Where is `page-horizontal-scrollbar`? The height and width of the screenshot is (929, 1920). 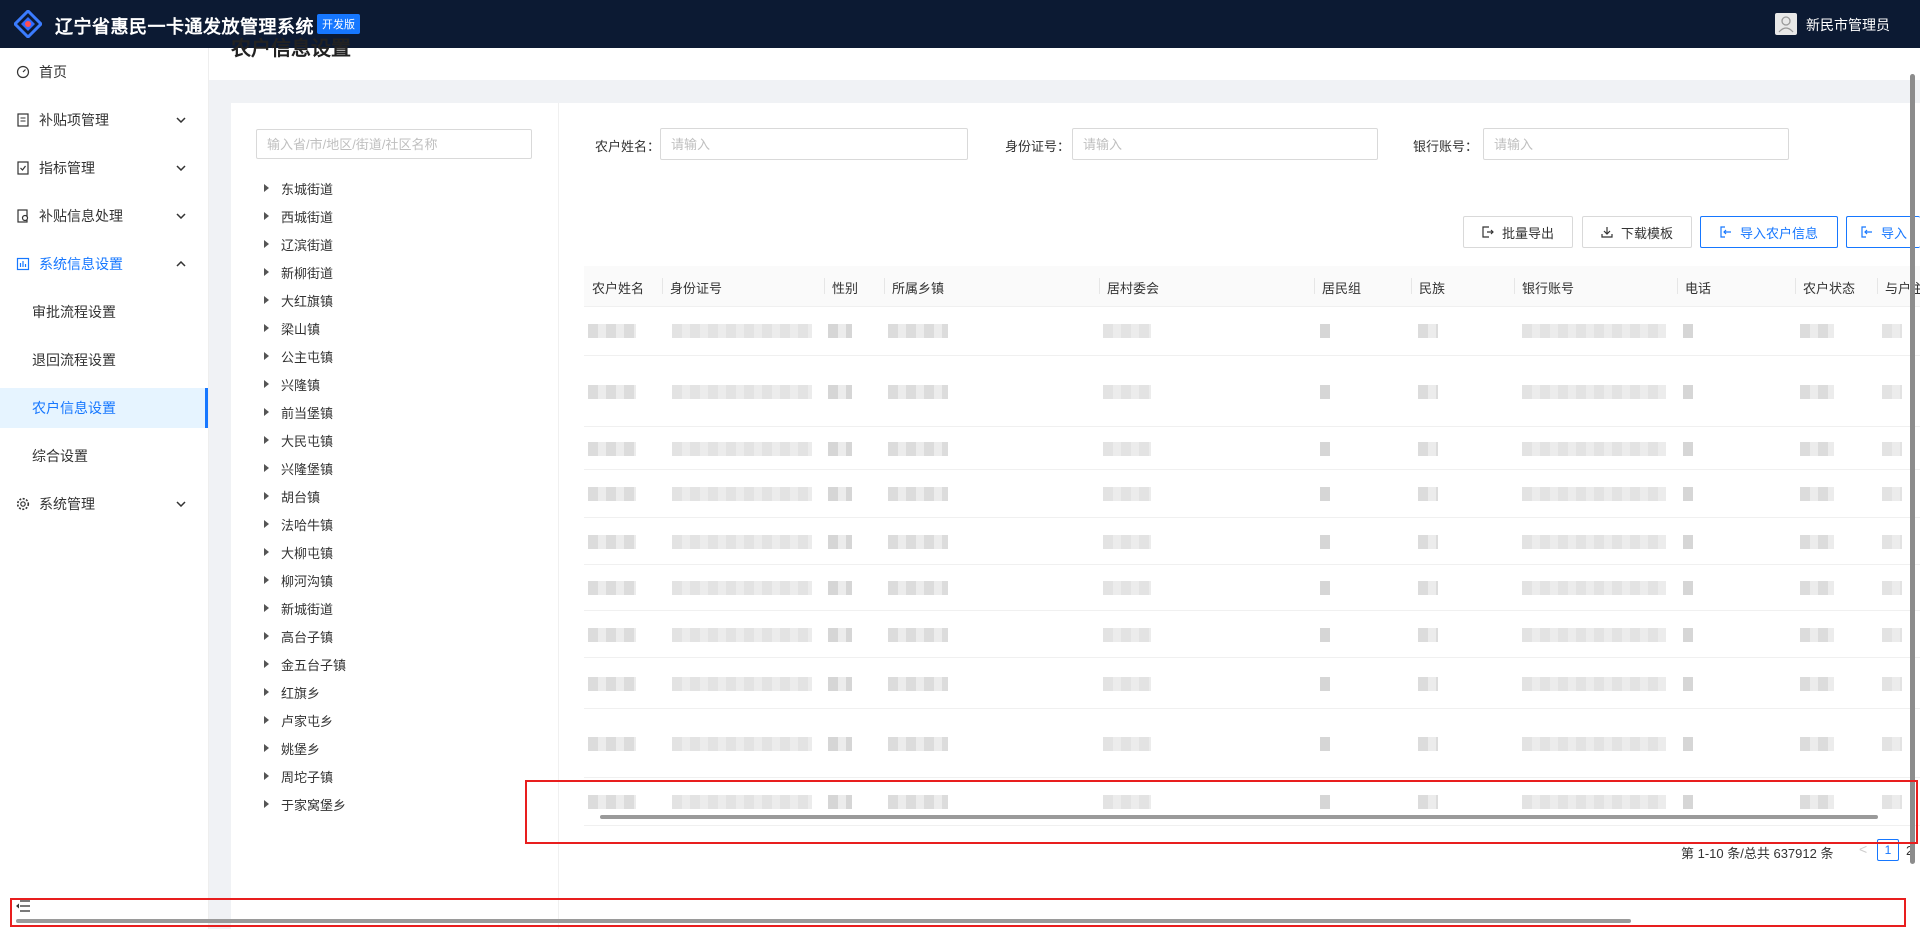
page-horizontal-scrollbar is located at coordinates (823, 921).